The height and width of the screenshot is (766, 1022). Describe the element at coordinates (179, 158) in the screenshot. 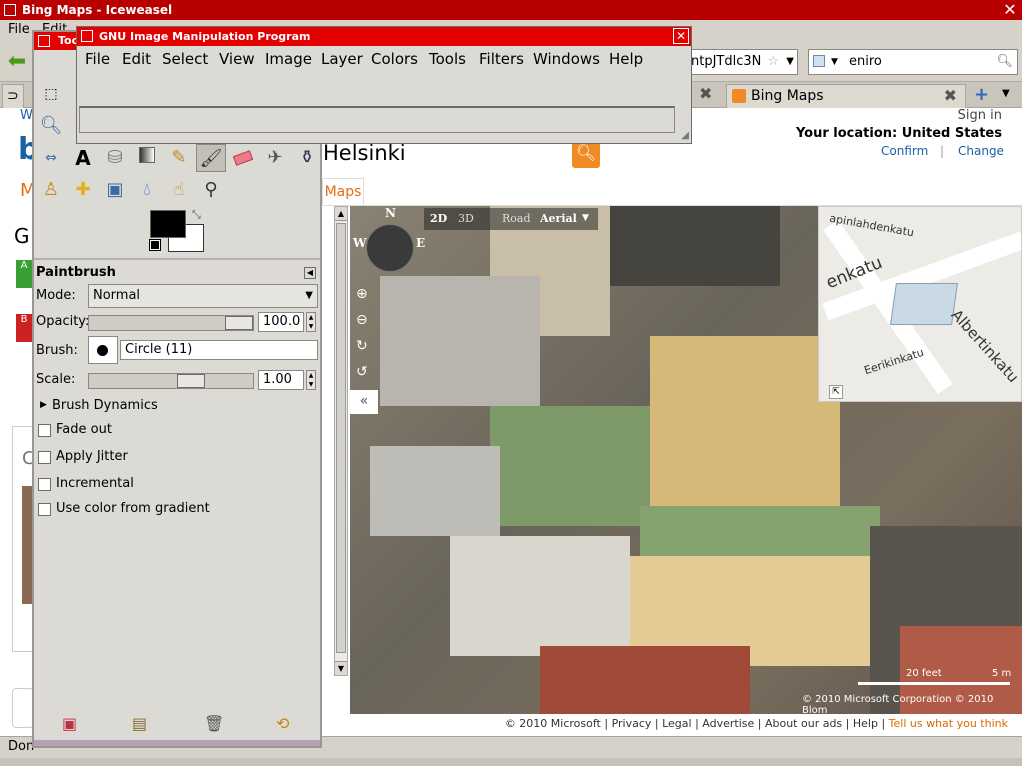

I see `pencil-tool-icon: ✎` at that location.